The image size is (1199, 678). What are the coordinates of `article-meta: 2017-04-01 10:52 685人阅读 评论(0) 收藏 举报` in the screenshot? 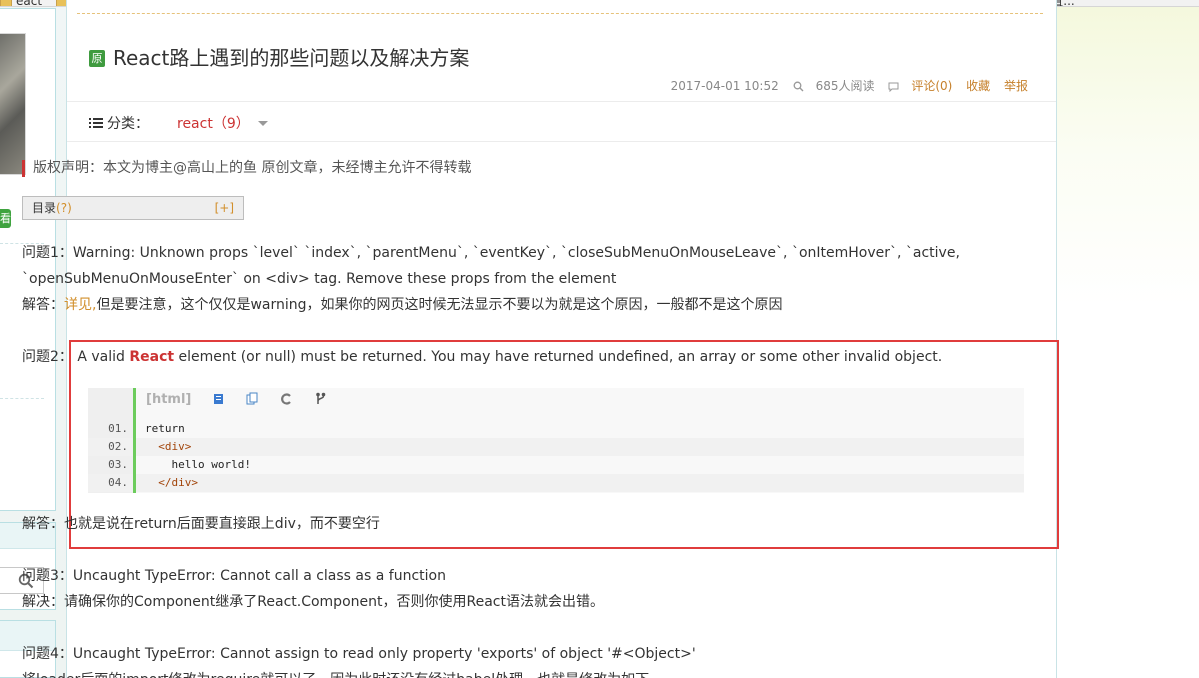 It's located at (844, 85).